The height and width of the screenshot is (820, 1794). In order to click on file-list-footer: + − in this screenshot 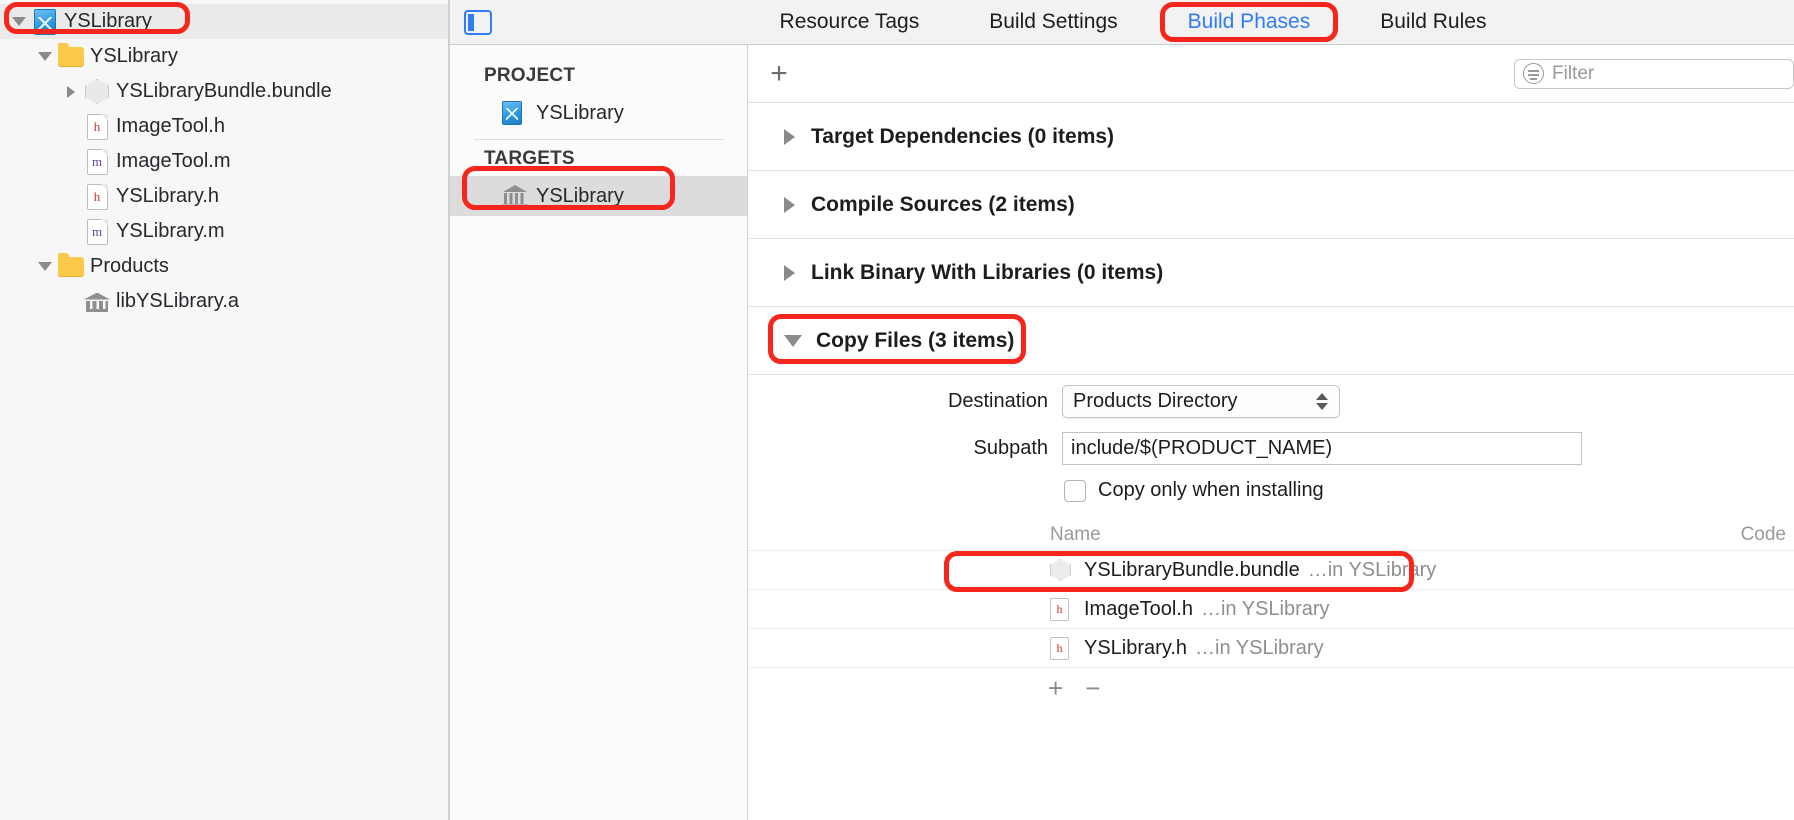, I will do `click(1271, 688)`.